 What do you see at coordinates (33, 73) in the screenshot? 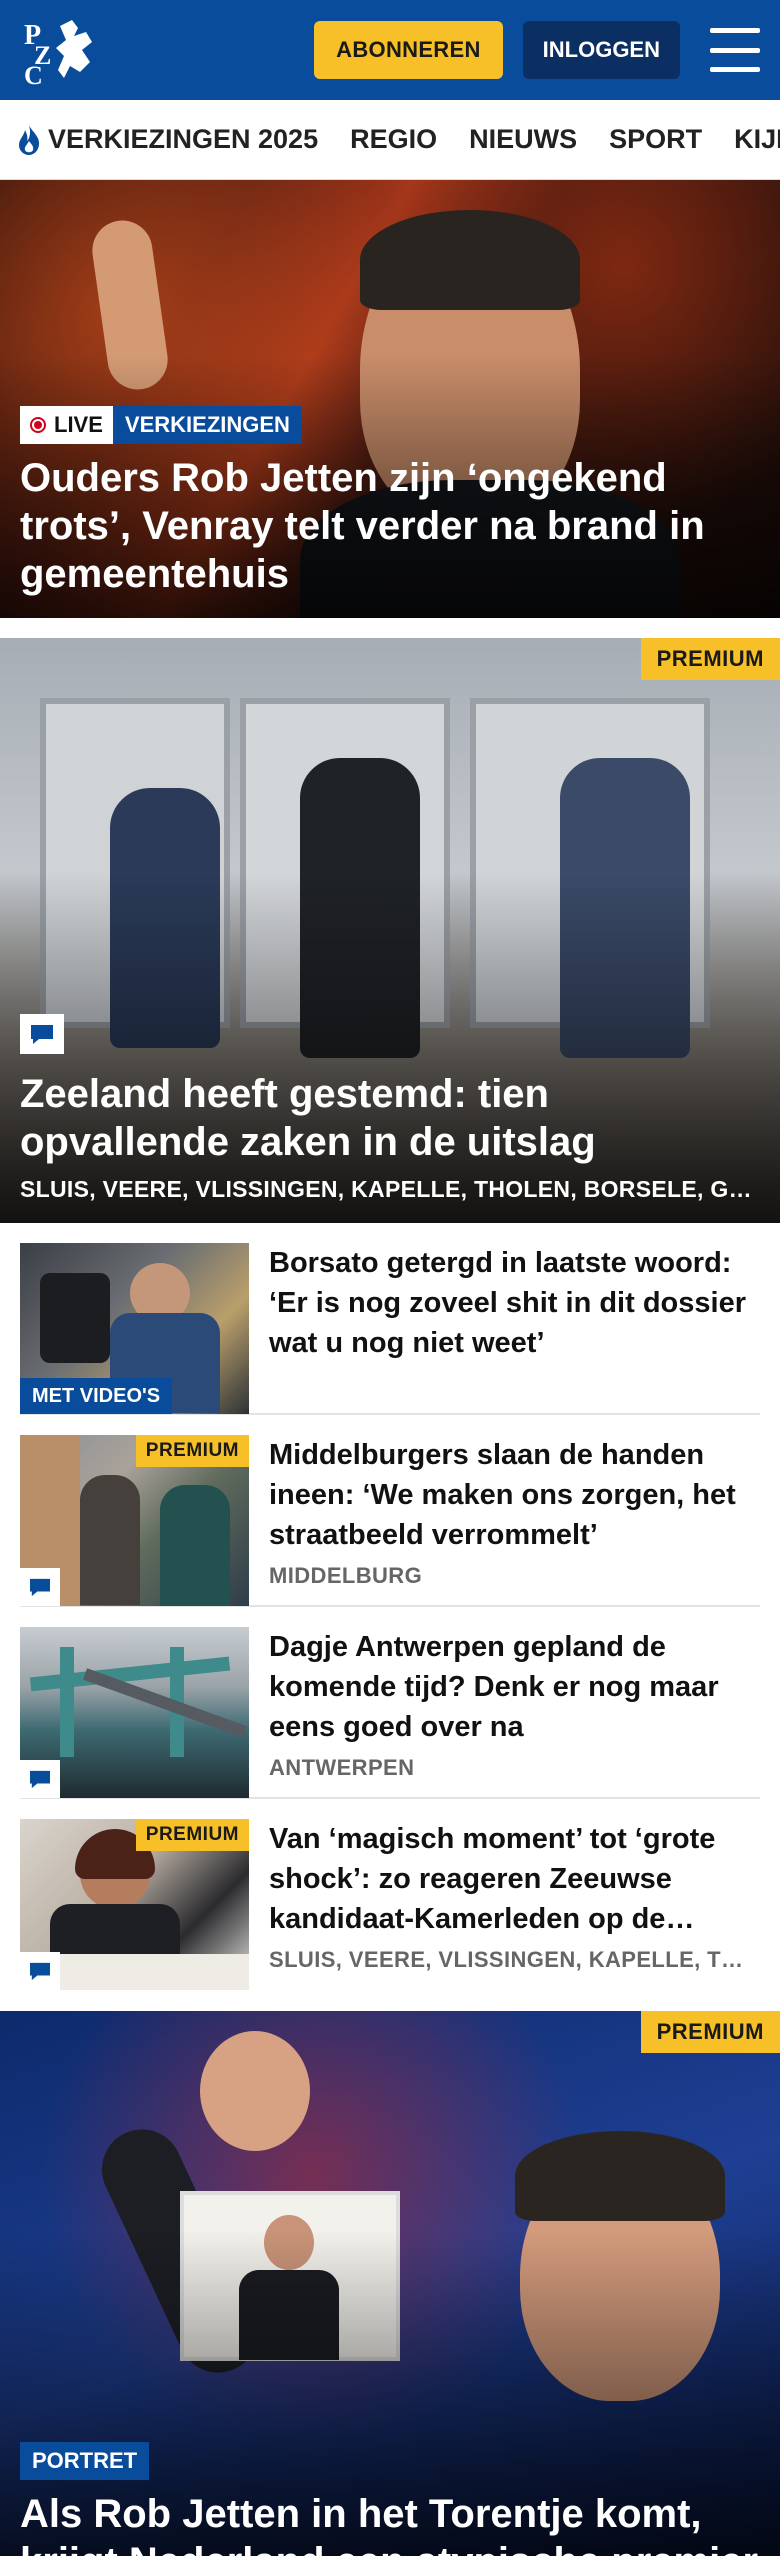
I see `svg-text: C` at bounding box center [33, 73].